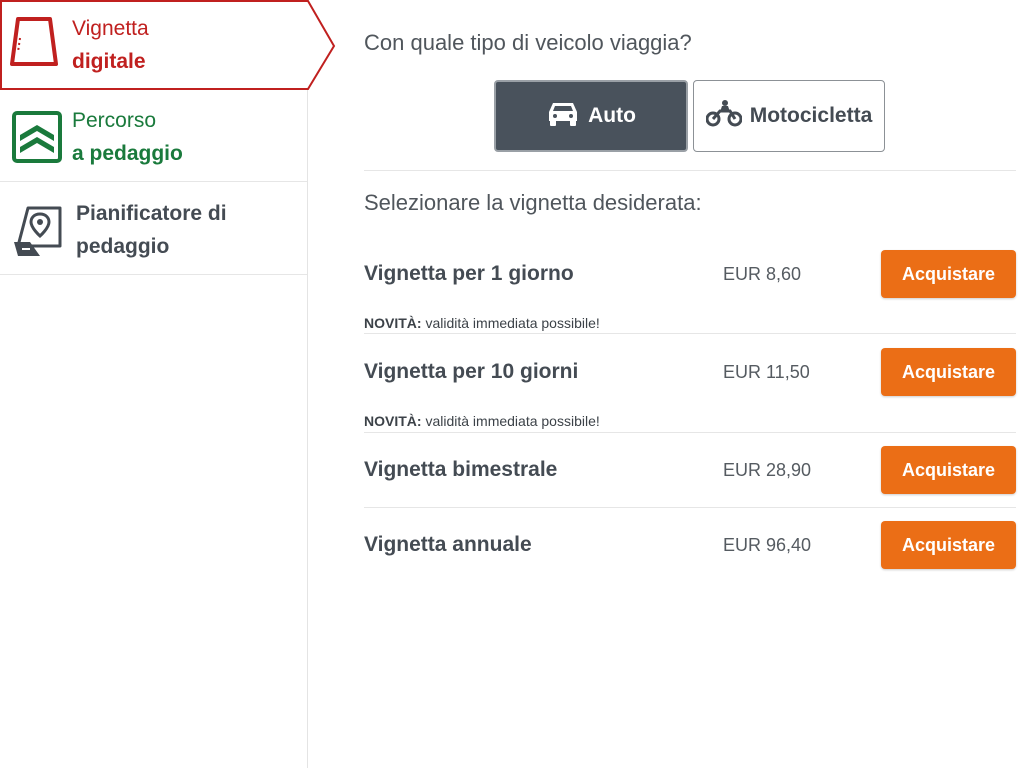 This screenshot has width=1032, height=768. What do you see at coordinates (34, 44) in the screenshot?
I see `windshield-vignette-icon` at bounding box center [34, 44].